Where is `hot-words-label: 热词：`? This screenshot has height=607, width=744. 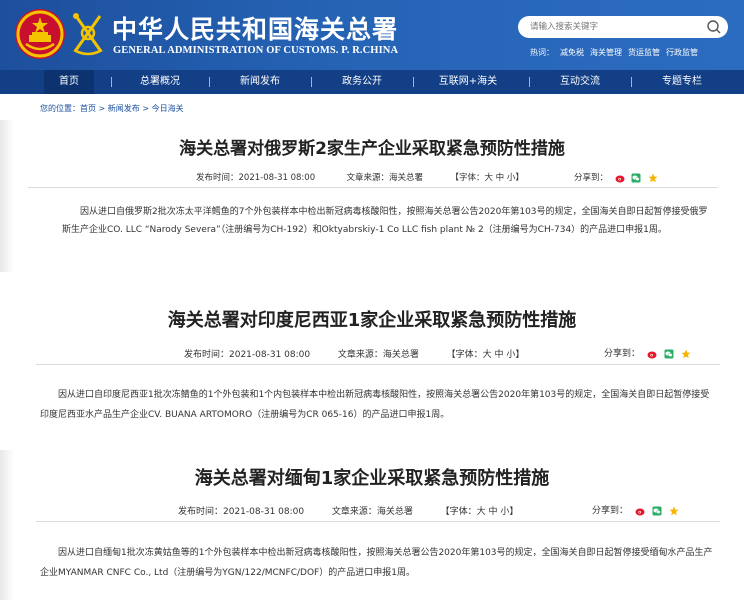 hot-words-label: 热词： is located at coordinates (542, 52).